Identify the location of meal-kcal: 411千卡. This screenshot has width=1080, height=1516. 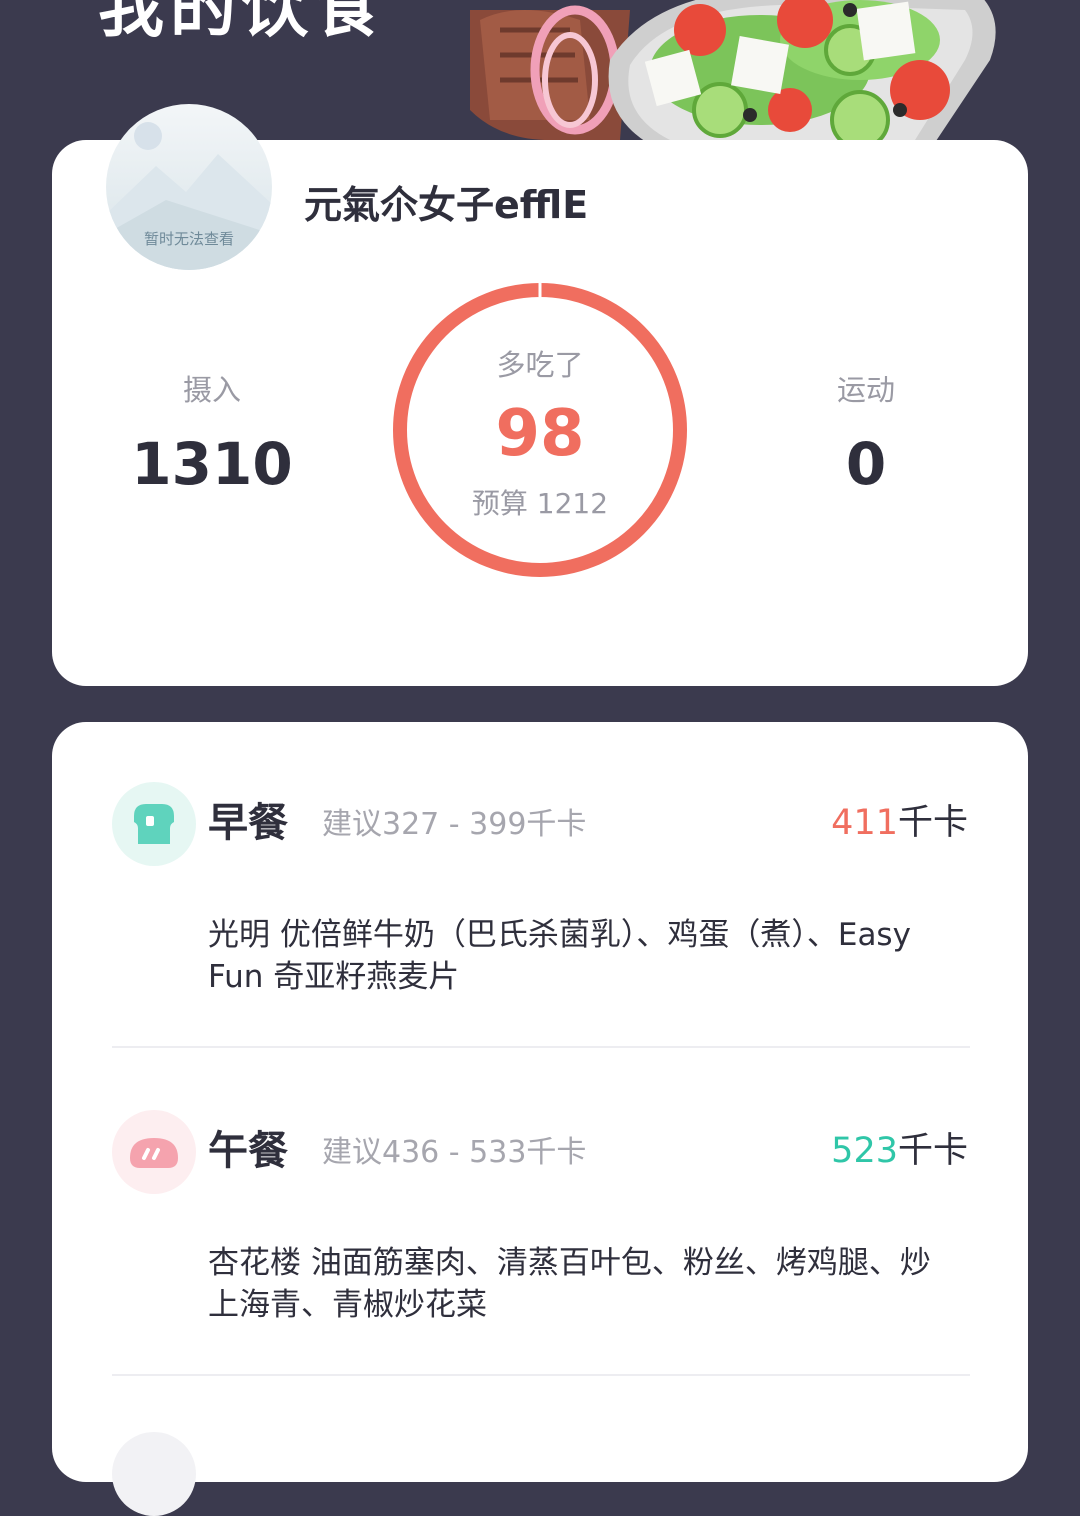
(899, 823).